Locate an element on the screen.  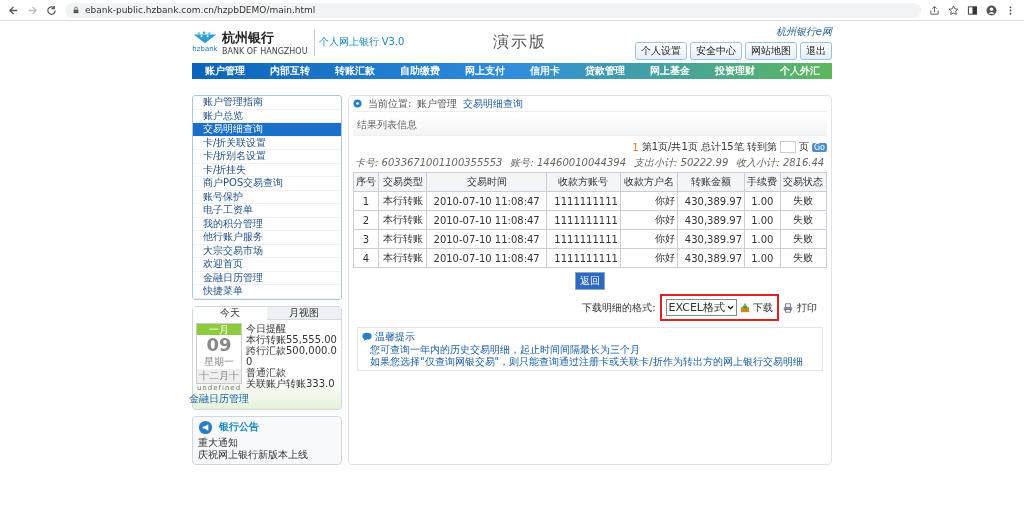
tip-text: 如果您选择"仅查询网银交易"，则只能查询通过注册卡或关联卡/折作为转出方的网上银行交易明细 is located at coordinates (586, 362).